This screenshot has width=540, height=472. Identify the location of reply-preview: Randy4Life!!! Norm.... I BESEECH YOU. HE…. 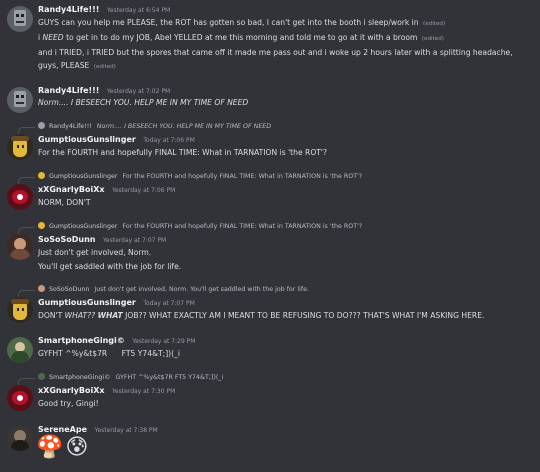
(274, 128).